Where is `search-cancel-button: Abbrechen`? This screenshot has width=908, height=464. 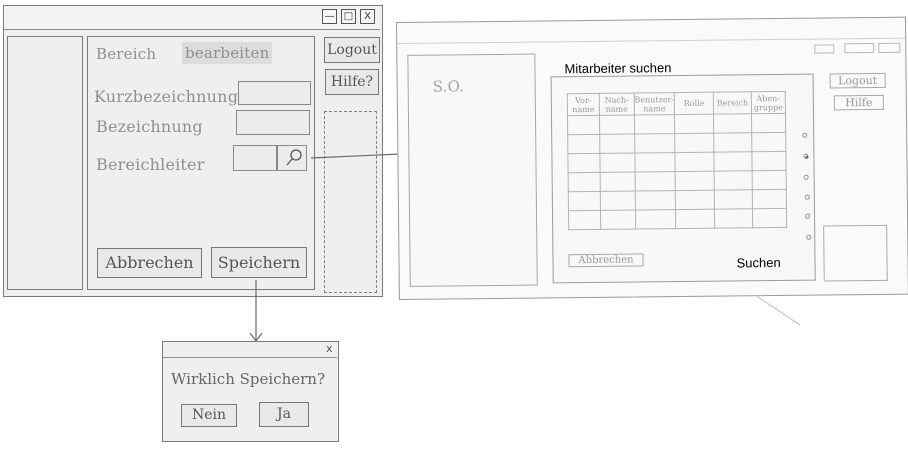
search-cancel-button: Abbrechen is located at coordinates (606, 260).